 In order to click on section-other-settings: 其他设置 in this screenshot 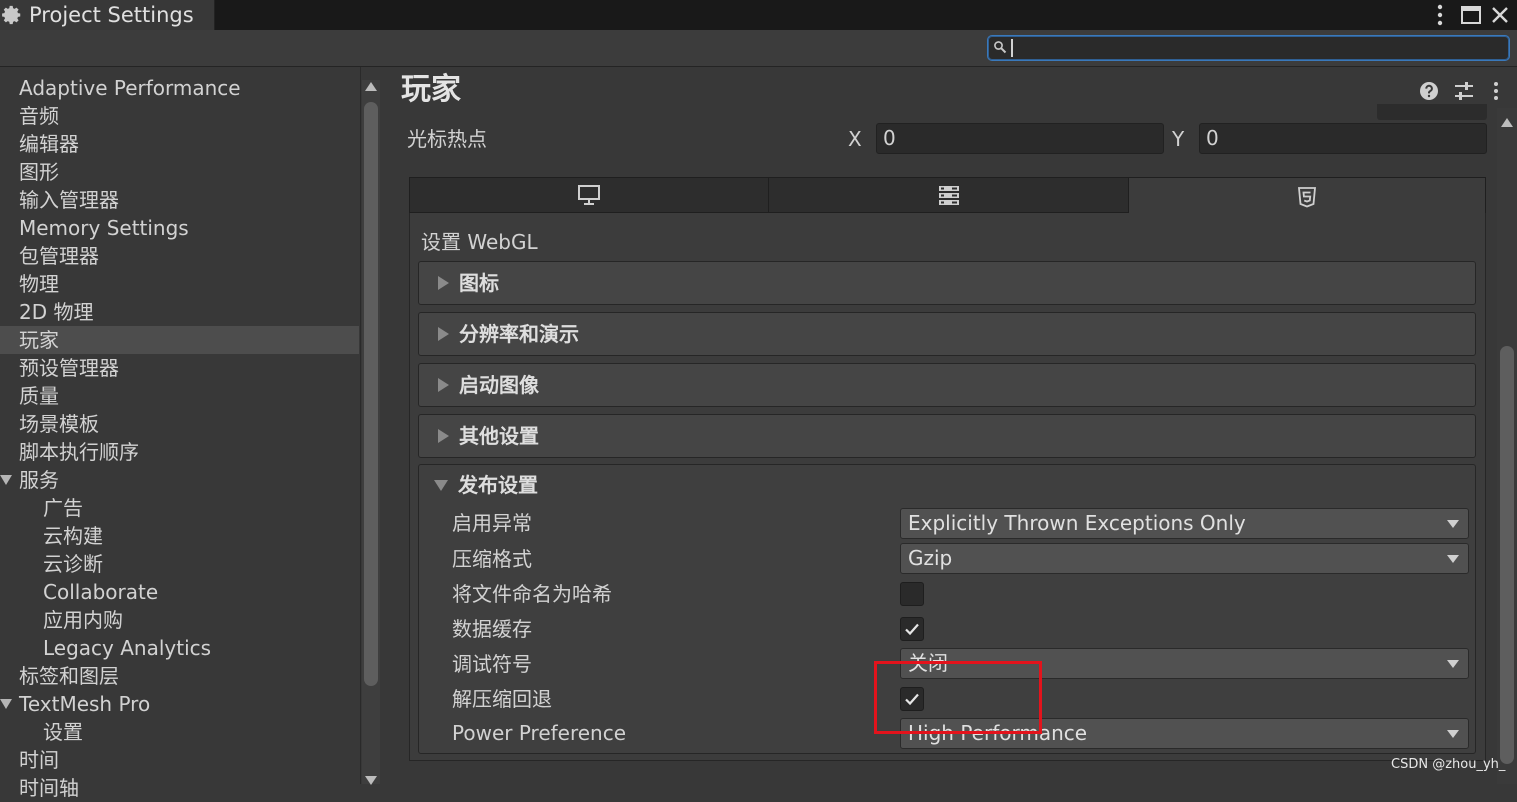, I will do `click(947, 436)`.